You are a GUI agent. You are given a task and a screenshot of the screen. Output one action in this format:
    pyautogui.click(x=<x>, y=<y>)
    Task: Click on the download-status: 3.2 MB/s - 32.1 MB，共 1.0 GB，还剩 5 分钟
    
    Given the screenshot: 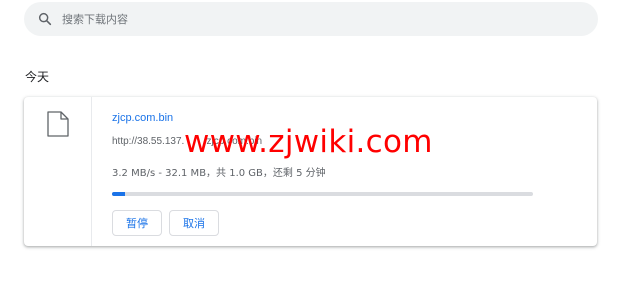 What is the action you would take?
    pyautogui.click(x=219, y=173)
    